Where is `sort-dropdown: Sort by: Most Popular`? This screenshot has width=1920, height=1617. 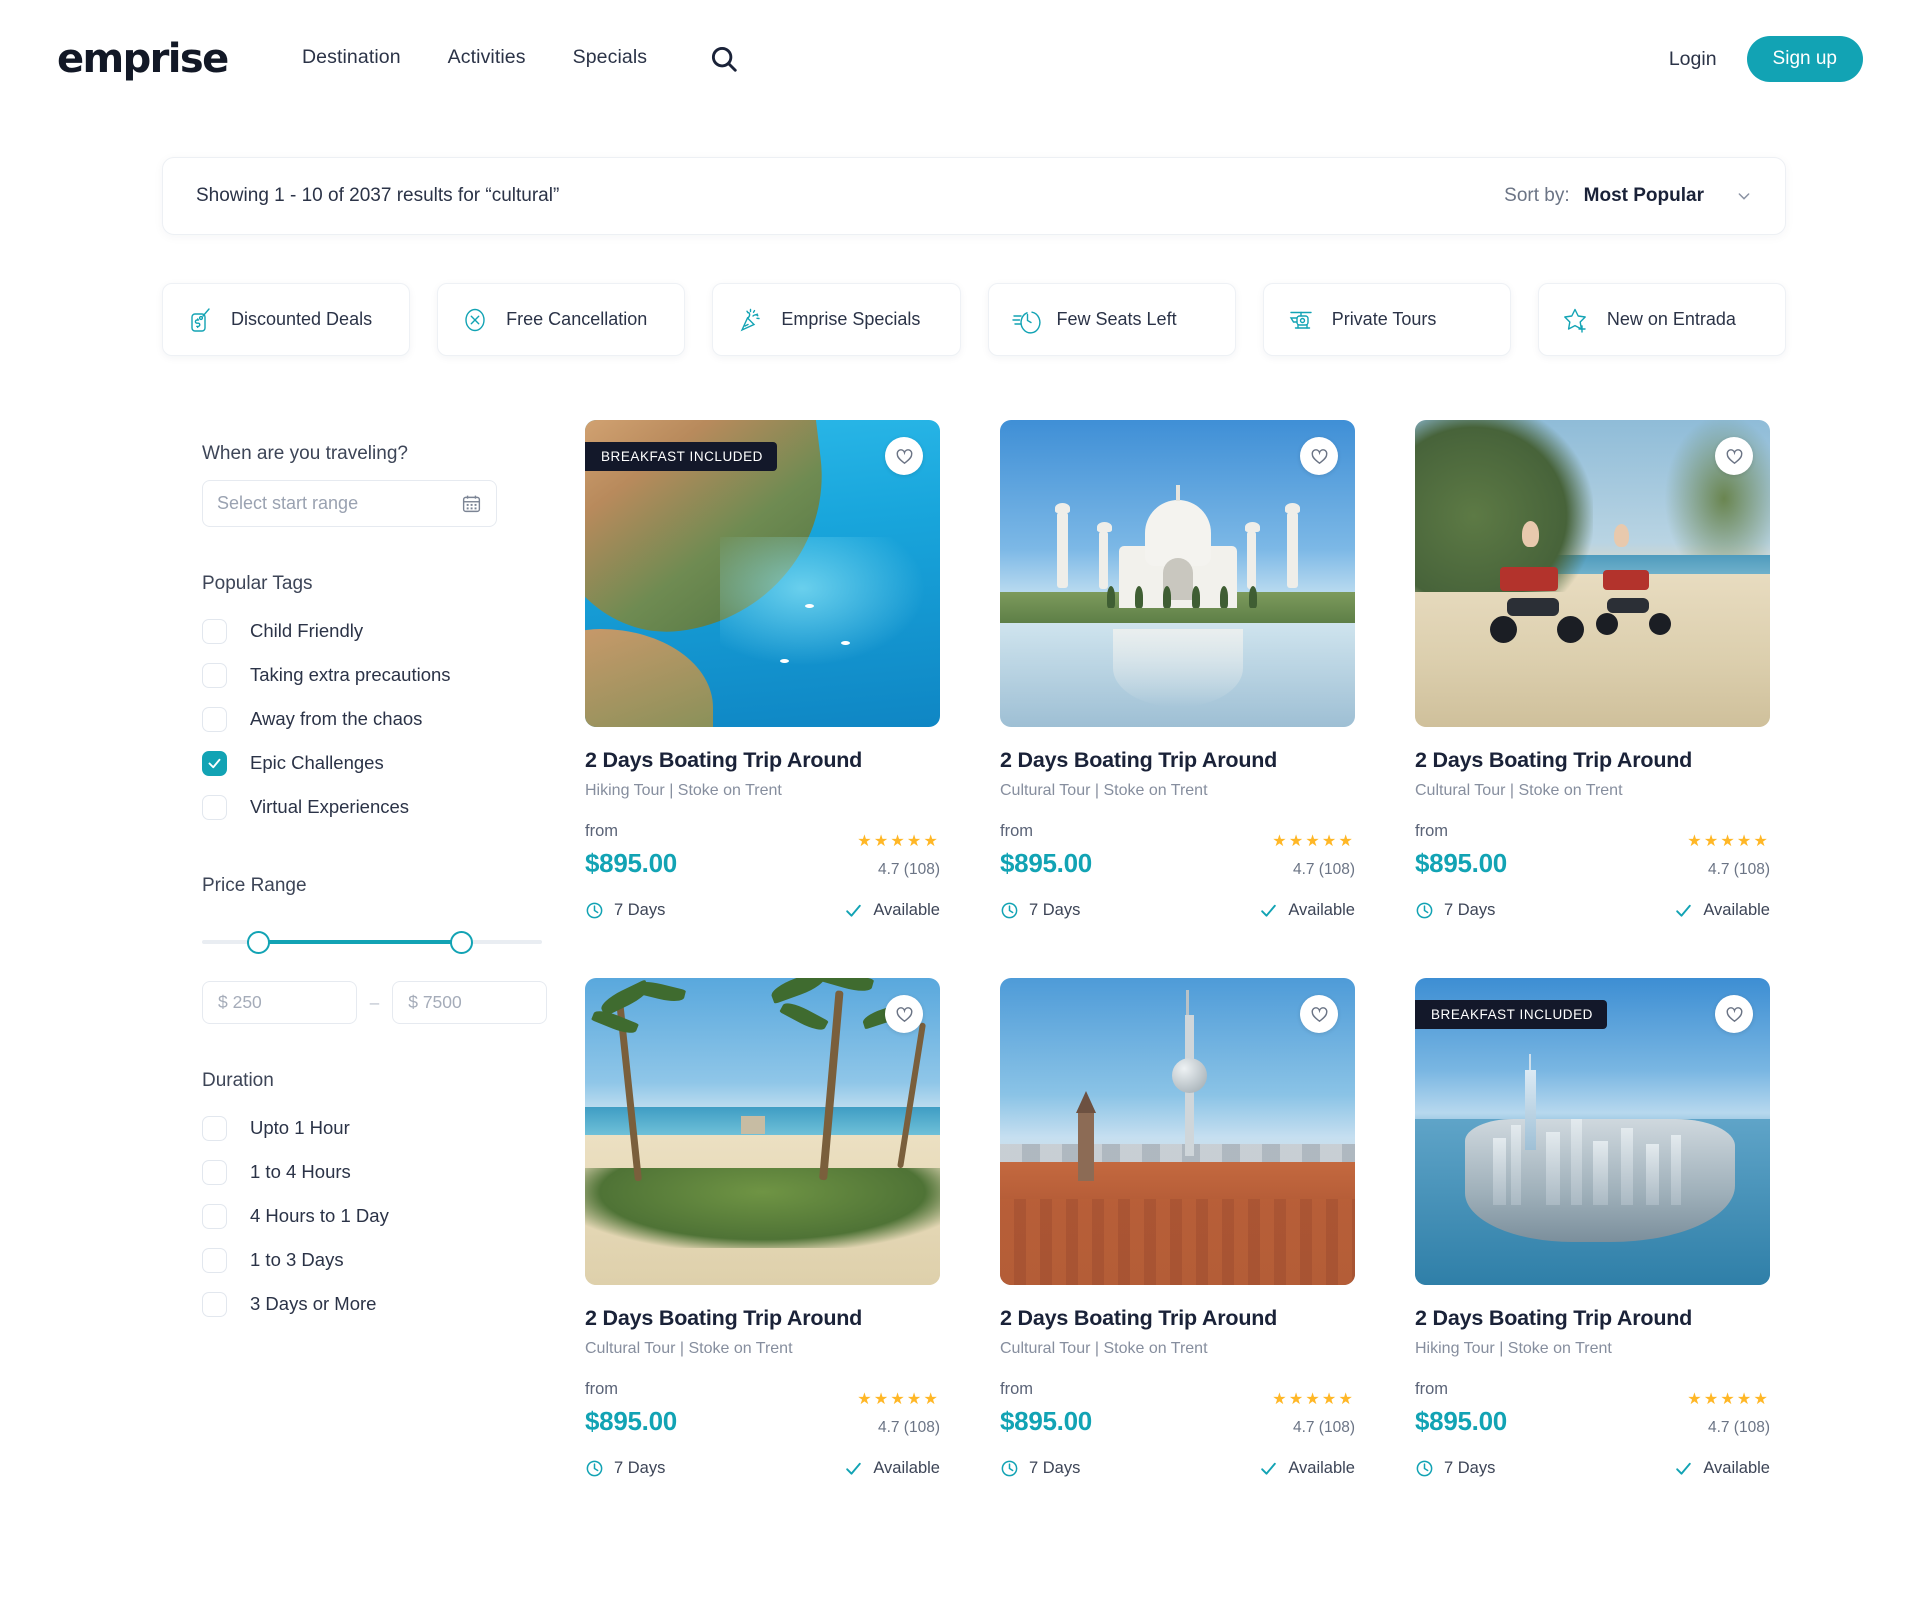 sort-dropdown: Sort by: Most Popular is located at coordinates (1628, 196).